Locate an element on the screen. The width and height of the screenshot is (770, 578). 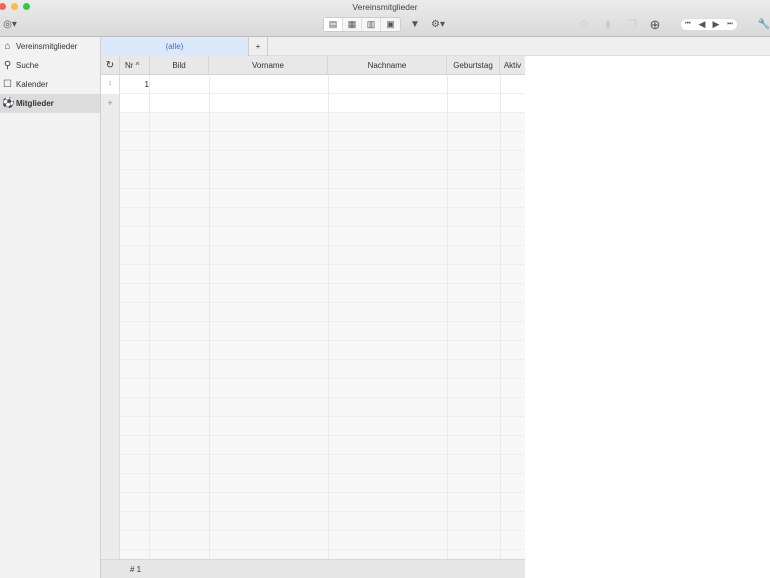
filter-icon: ▼ is located at coordinates (415, 24).